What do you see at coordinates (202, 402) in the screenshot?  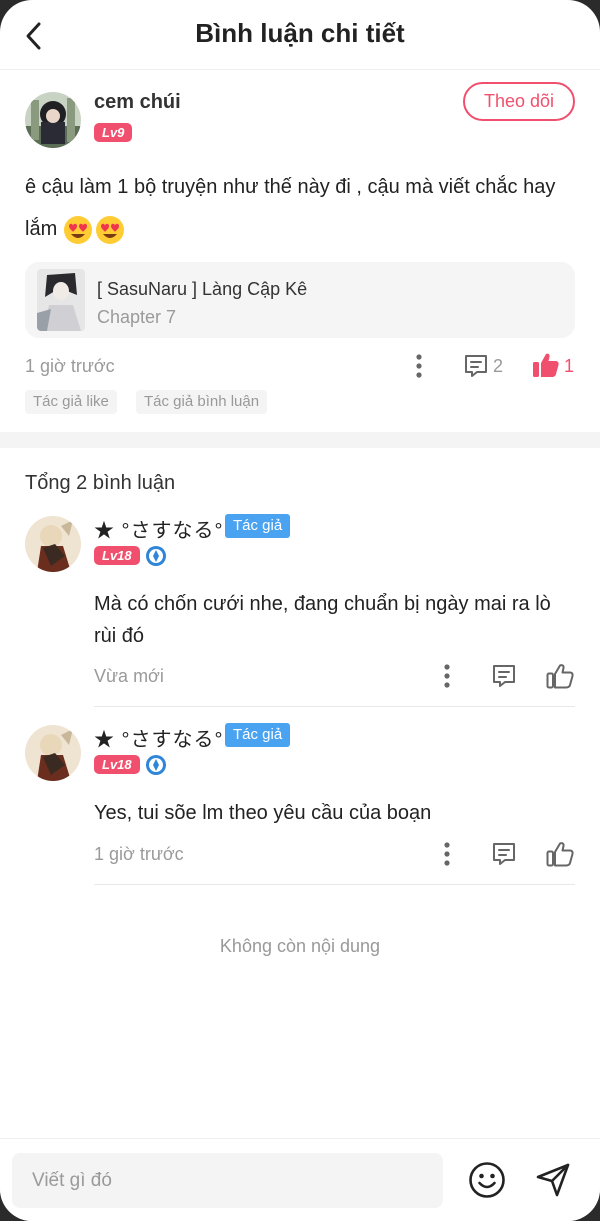 I see `author-commented-tag: Tác giả bình luận` at bounding box center [202, 402].